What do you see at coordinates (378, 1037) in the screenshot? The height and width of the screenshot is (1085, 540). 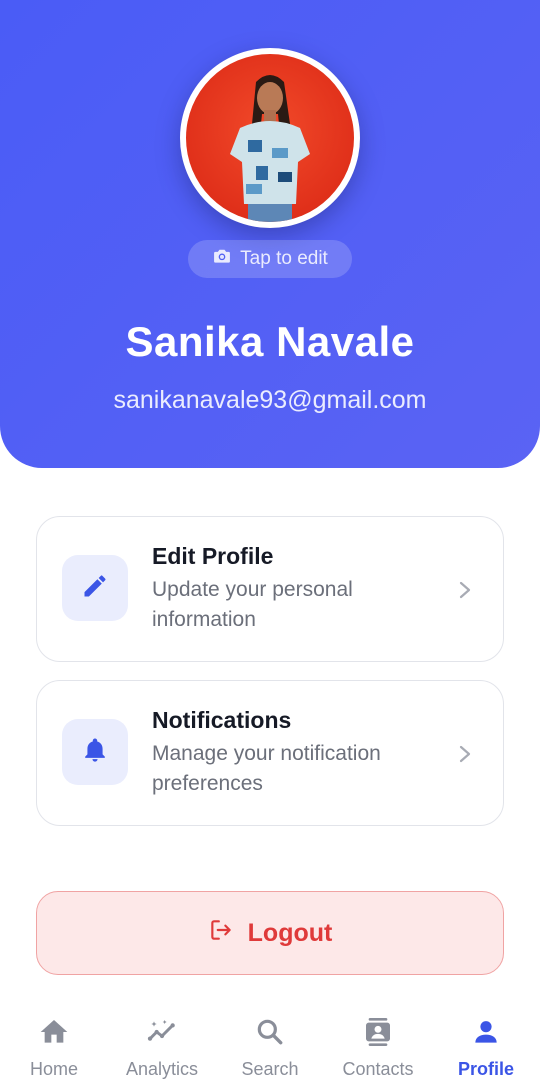 I see `contacts-icon` at bounding box center [378, 1037].